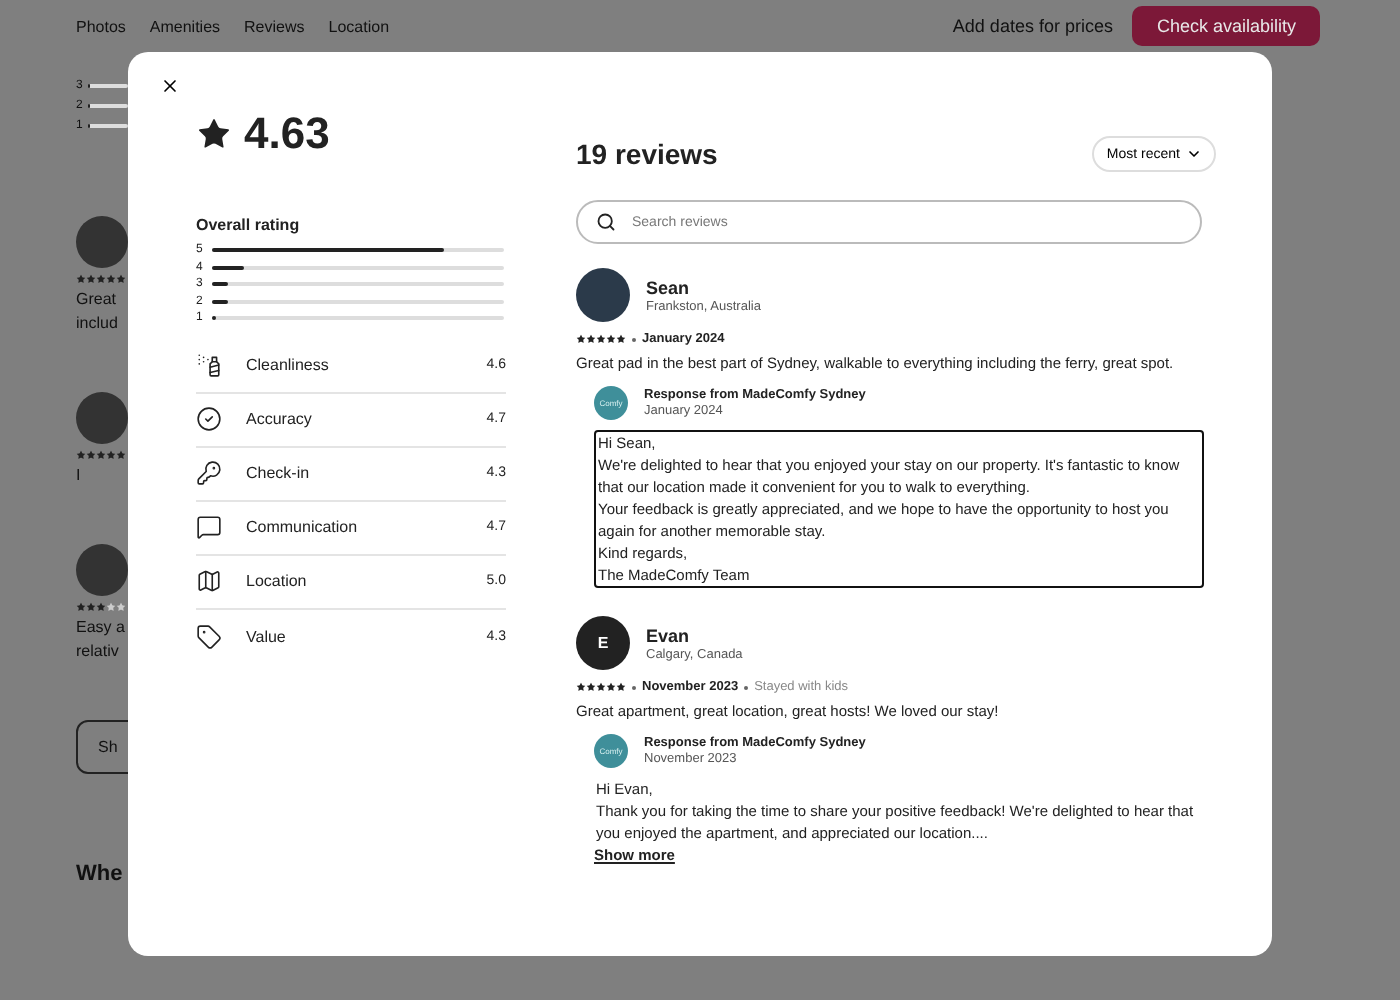 The width and height of the screenshot is (1400, 1000). Describe the element at coordinates (647, 154) in the screenshot. I see `reviews-title: 19 reviews` at that location.